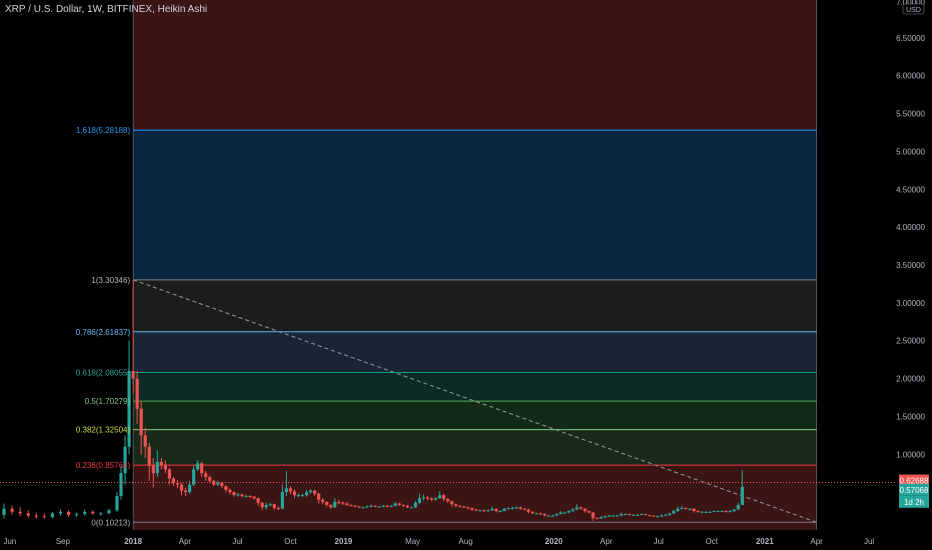 Image resolution: width=932 pixels, height=550 pixels. What do you see at coordinates (103, 465) in the screenshot?
I see `fib-level-label: 0.236(0.85764)` at bounding box center [103, 465].